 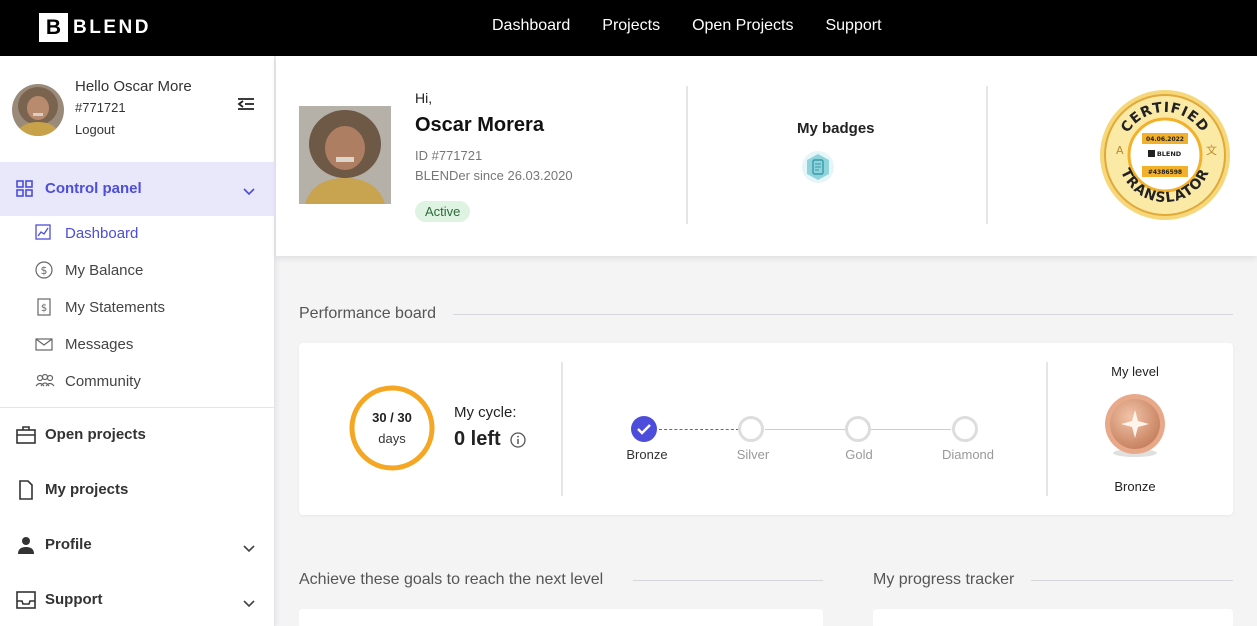 I want to click on my-level-title: My level, so click(x=1135, y=371).